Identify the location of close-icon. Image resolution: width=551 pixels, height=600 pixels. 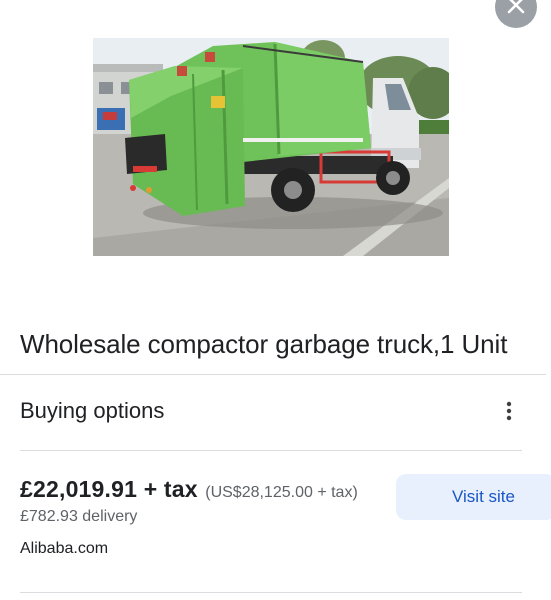
(516, 10).